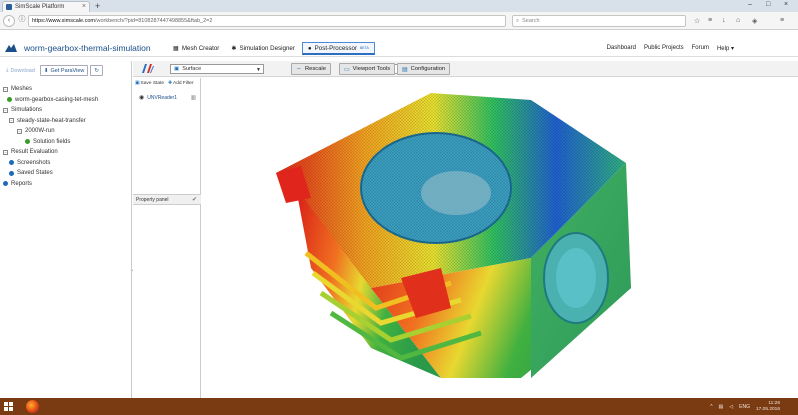  Describe the element at coordinates (181, 83) in the screenshot. I see `add-filter-button: ✚ Add Filter` at that location.